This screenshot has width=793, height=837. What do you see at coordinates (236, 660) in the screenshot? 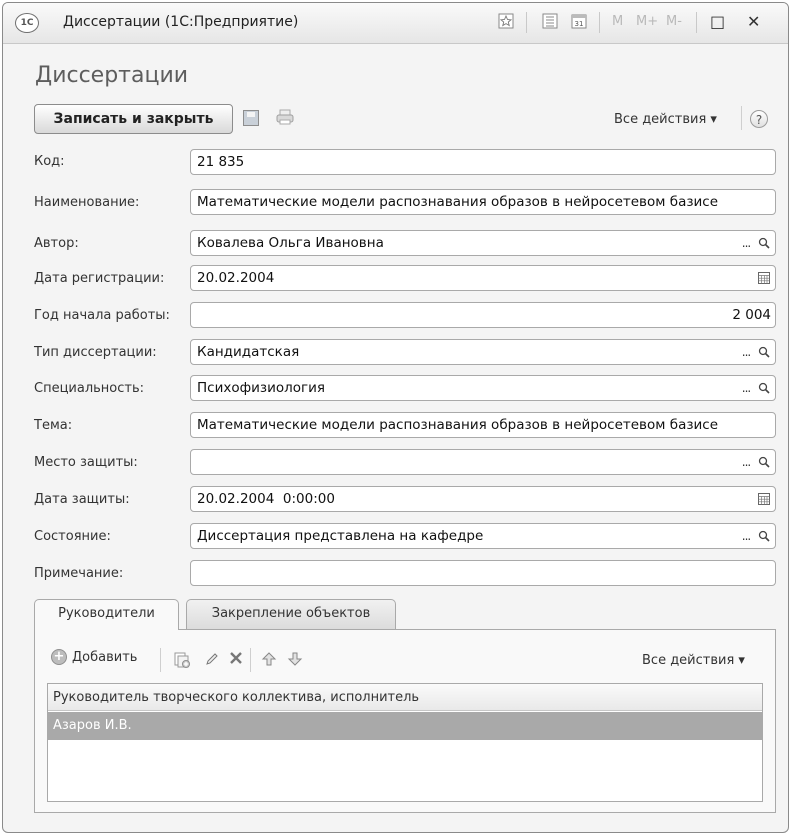
I see `delete-icon` at bounding box center [236, 660].